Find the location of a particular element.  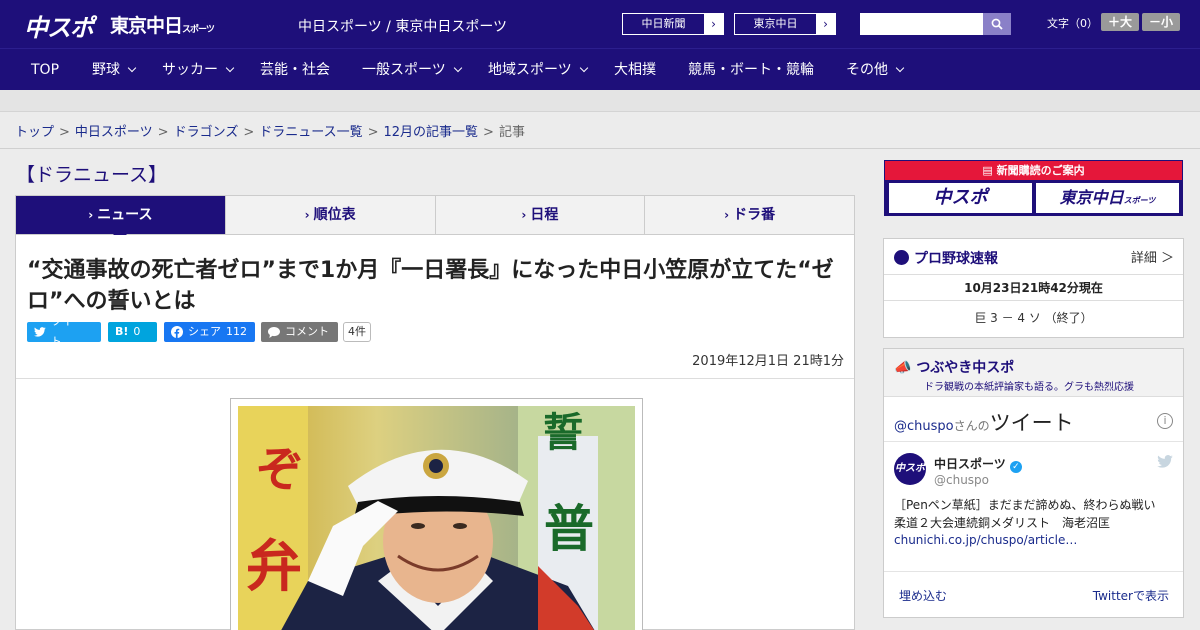

font-smaller-button: －小 is located at coordinates (1161, 22).